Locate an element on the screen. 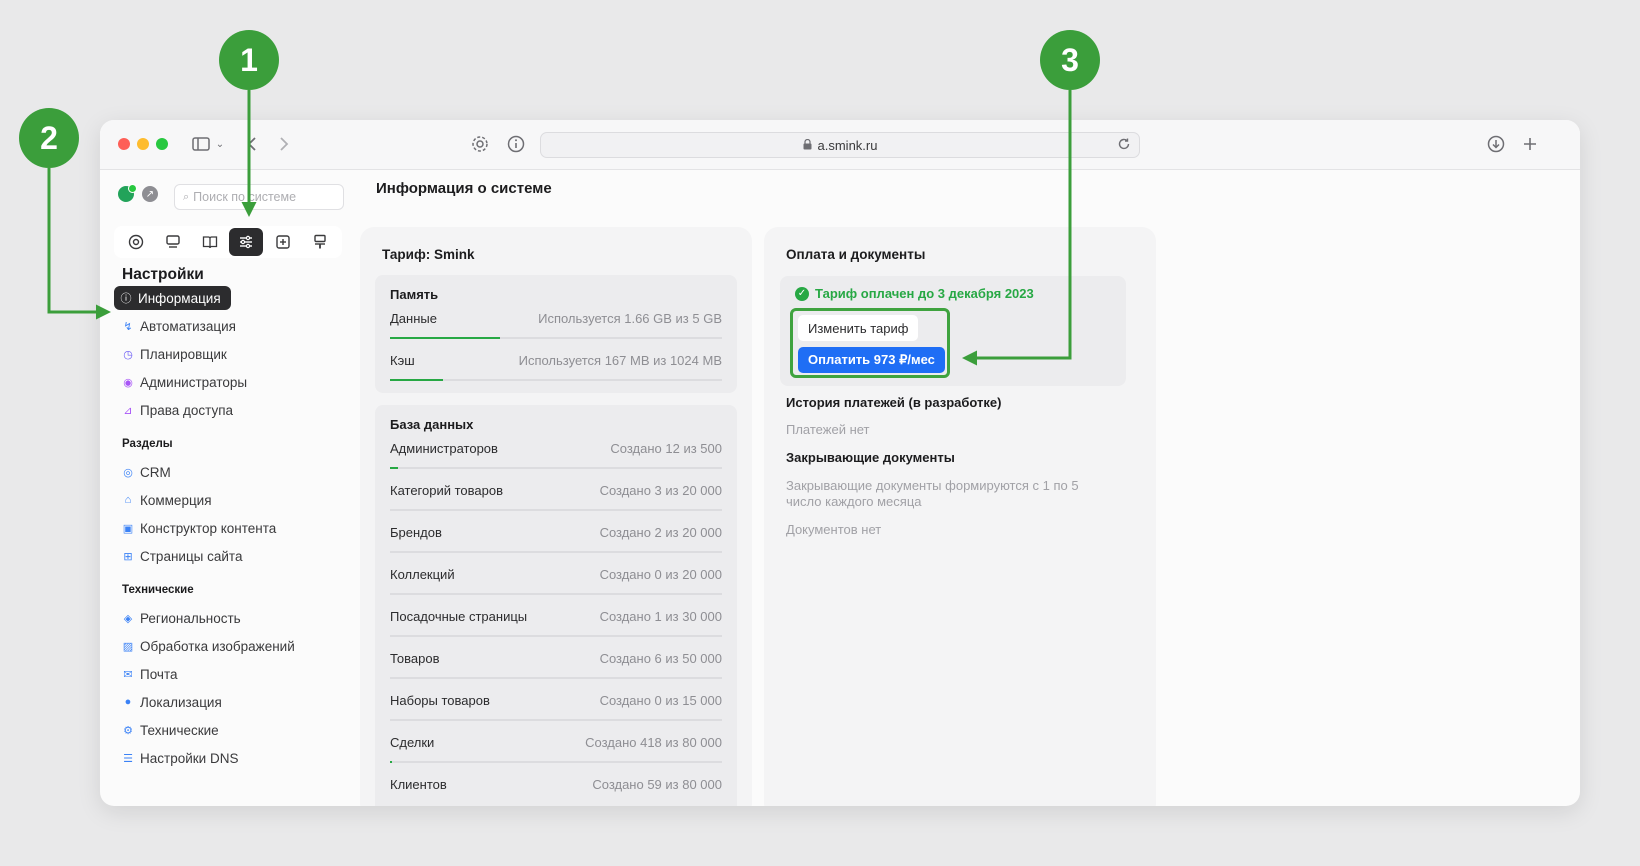 Image resolution: width=1640 pixels, height=866 pixels. database-row: Брендов Создано 2 из 20 000 is located at coordinates (556, 535).